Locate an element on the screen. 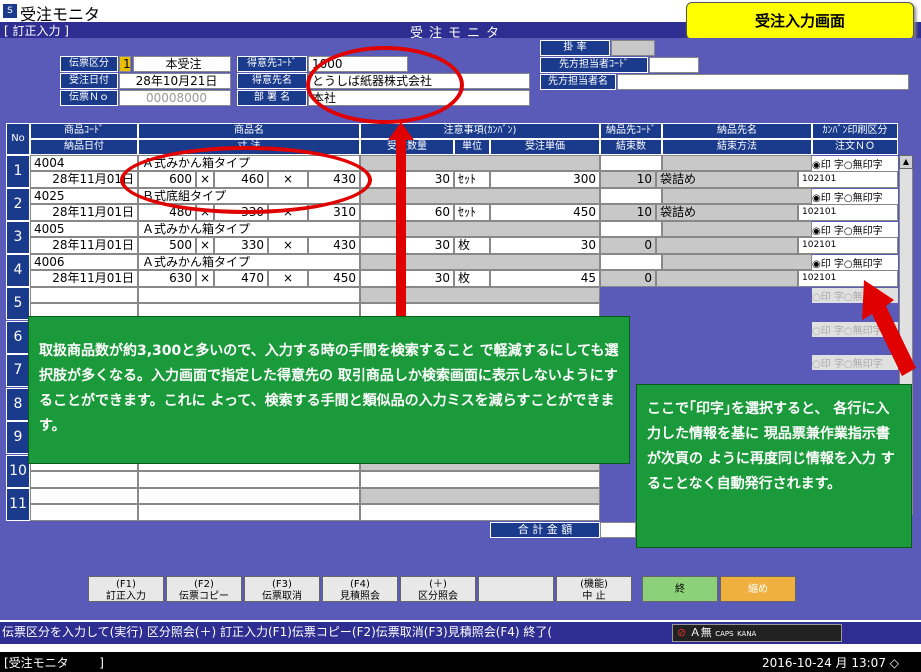 The image size is (921, 672). denpyo-no-label: 伝票Ｎｏ is located at coordinates (89, 98).